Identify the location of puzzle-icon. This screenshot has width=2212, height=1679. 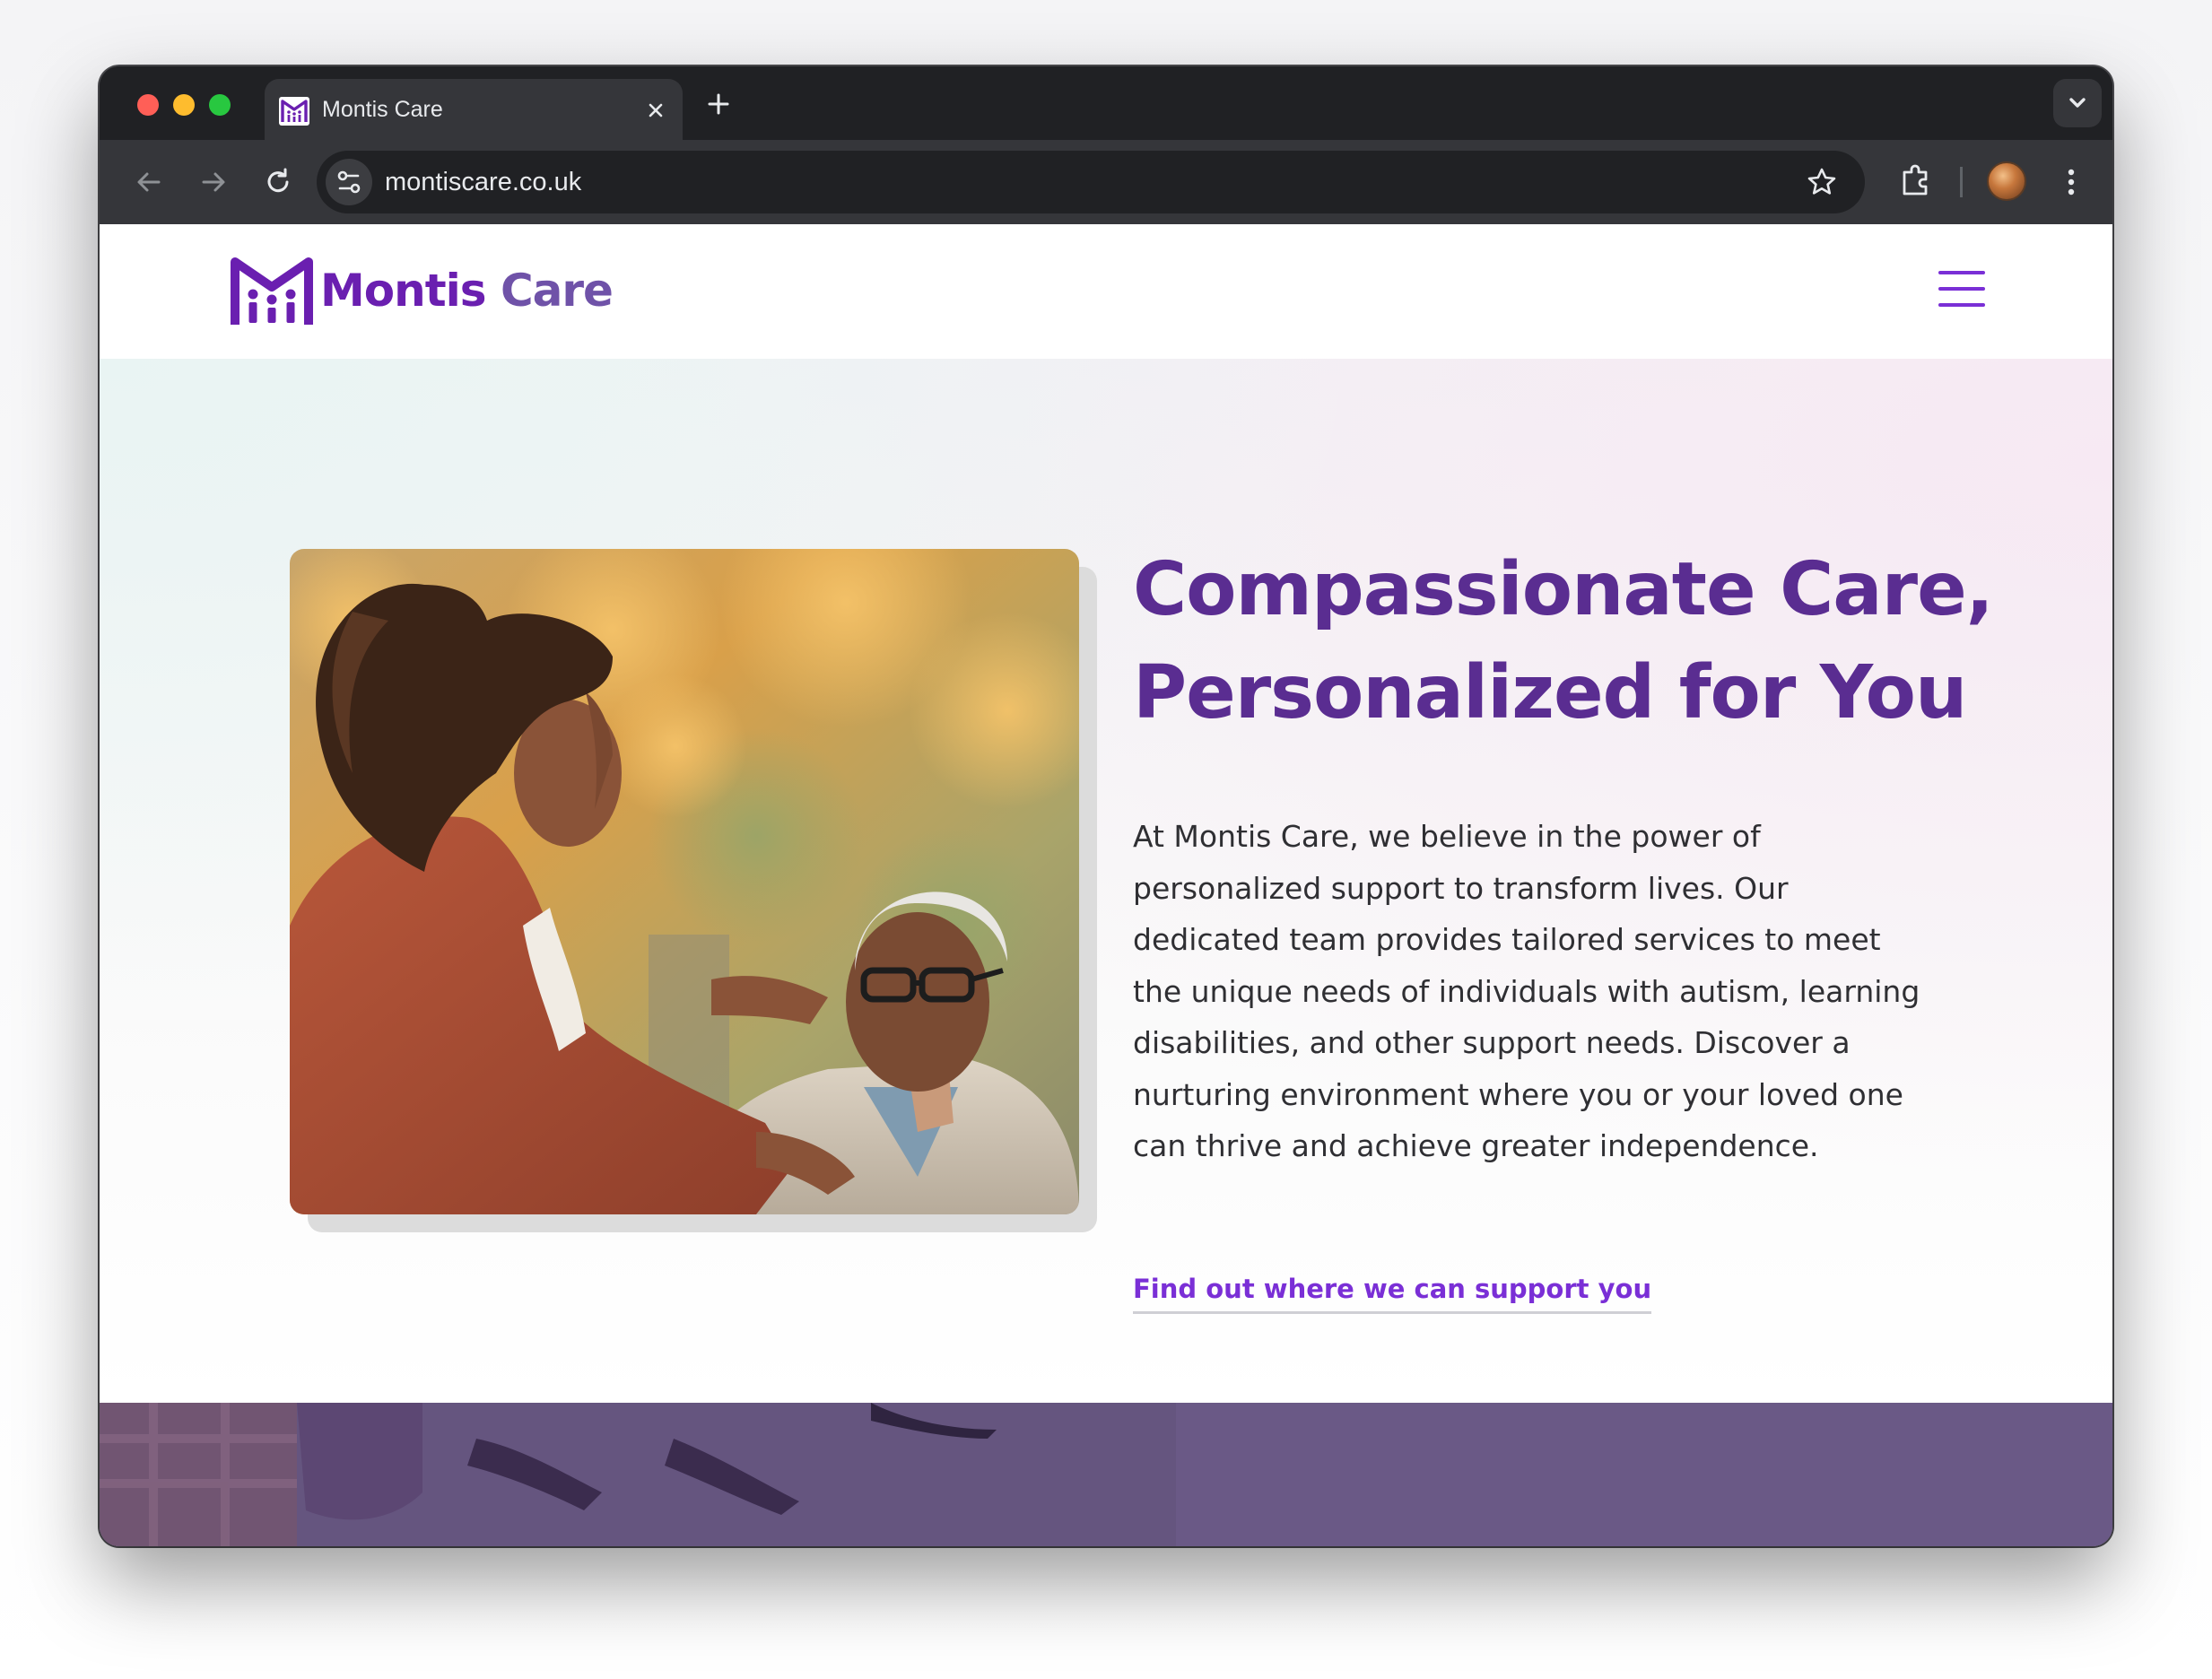
(1915, 181).